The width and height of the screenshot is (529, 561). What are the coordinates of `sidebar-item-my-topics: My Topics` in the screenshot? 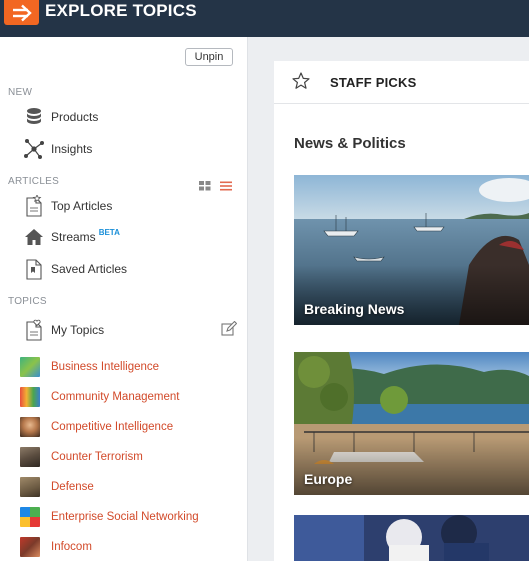 It's located at (63, 330).